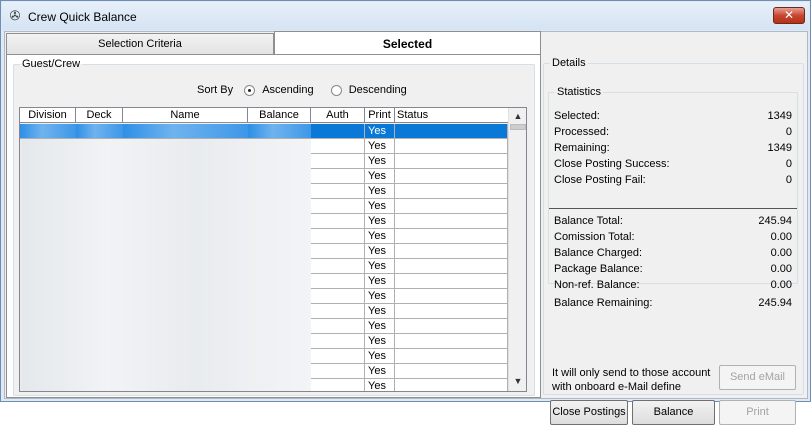  I want to click on stat-label: Balance Total:, so click(588, 221).